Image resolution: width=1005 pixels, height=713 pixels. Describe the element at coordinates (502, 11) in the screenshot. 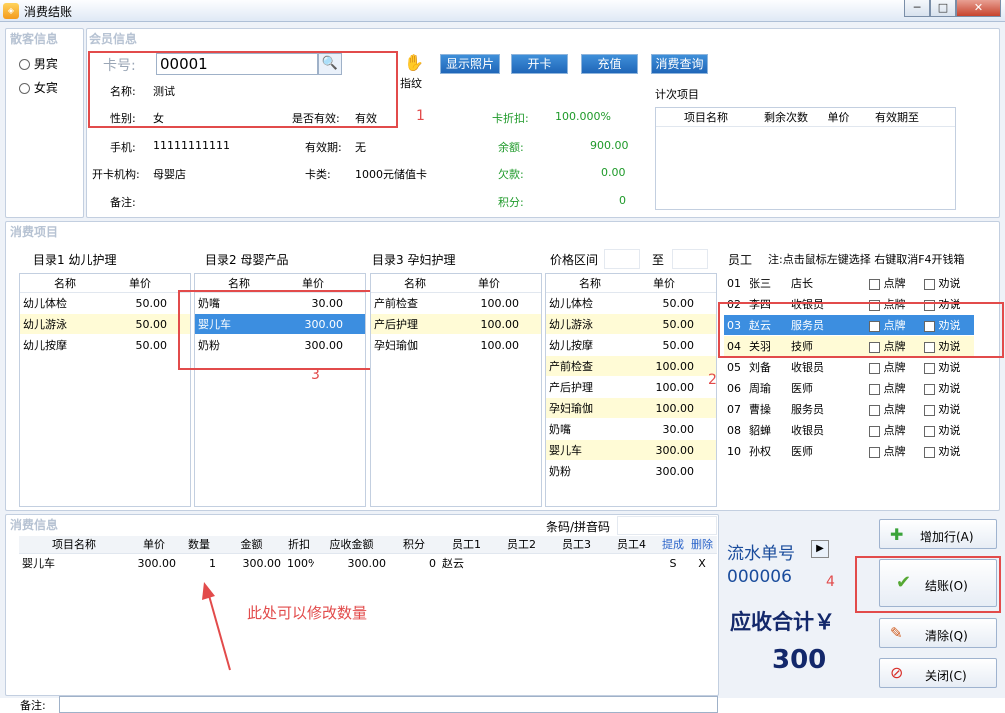

I see `title-bar: ◈ 消费结账 ─ □ ✕` at that location.